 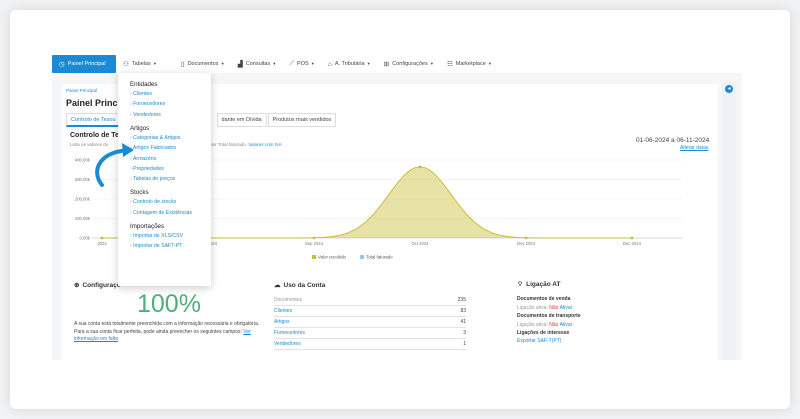 I want to click on legend-swatch, so click(x=362, y=257).